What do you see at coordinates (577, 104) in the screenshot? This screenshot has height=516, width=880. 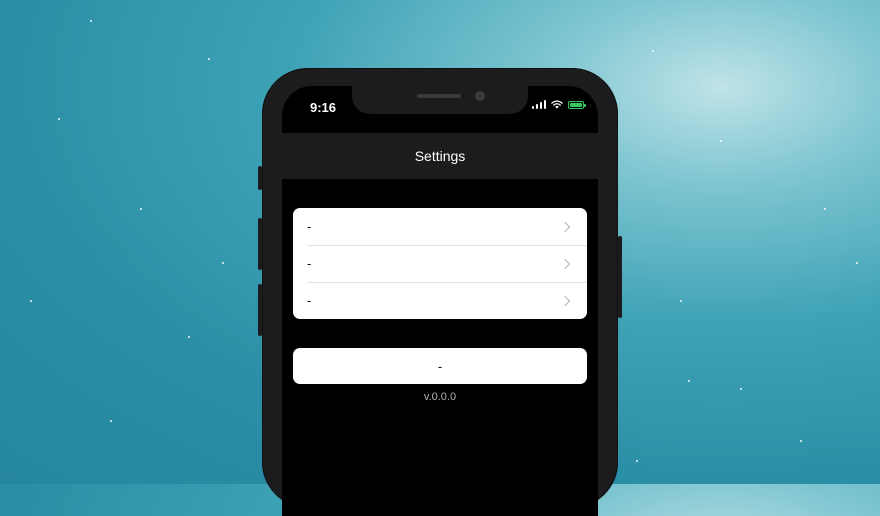 I see `battery-charging-icon` at bounding box center [577, 104].